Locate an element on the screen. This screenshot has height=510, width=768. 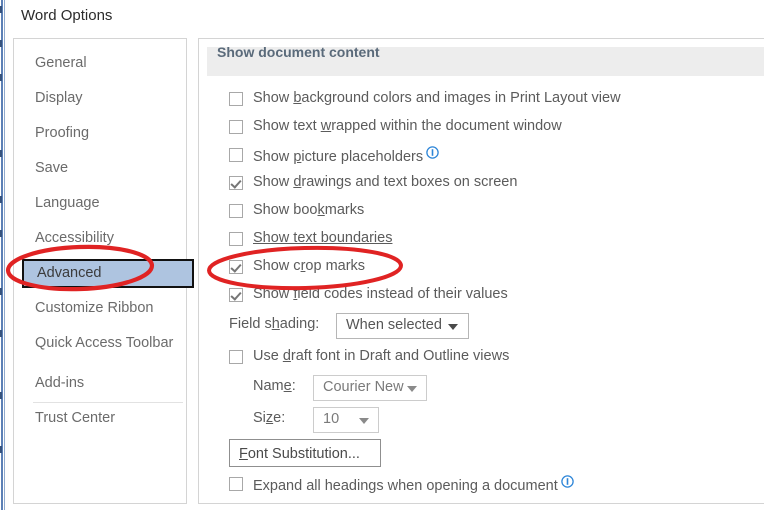
field-shading-dropdown: When selected is located at coordinates (402, 326).